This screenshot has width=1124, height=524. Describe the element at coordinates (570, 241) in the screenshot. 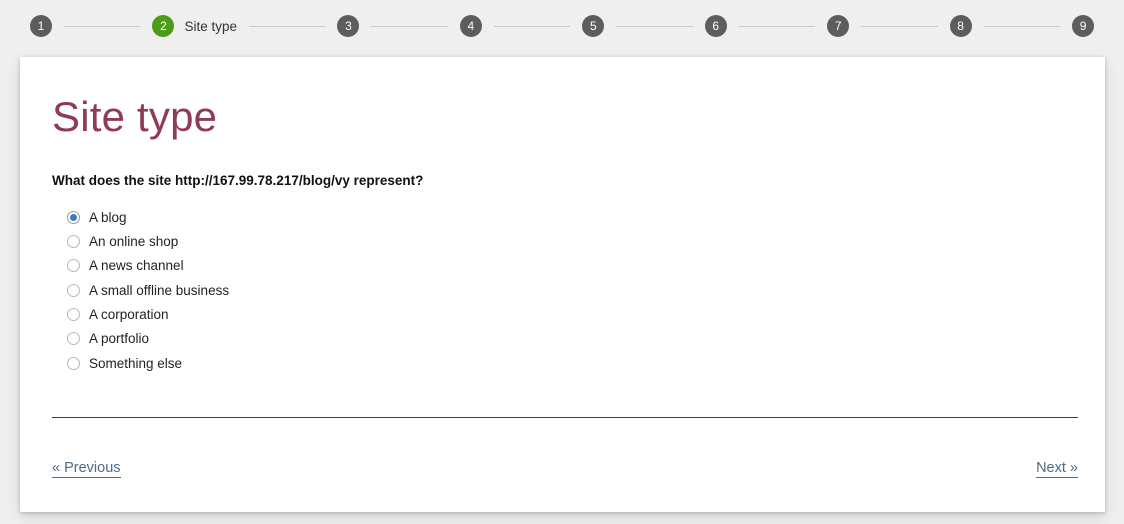

I see `radio-option: An online shop` at that location.